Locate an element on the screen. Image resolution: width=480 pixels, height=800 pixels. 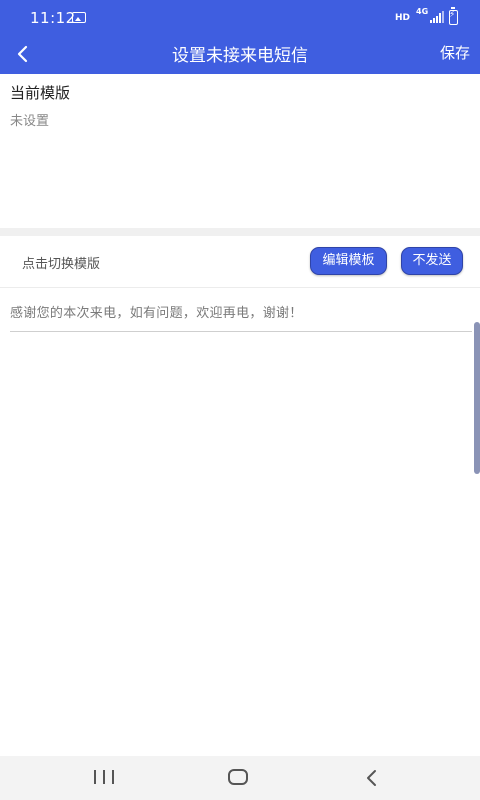
section-divider is located at coordinates (240, 232).